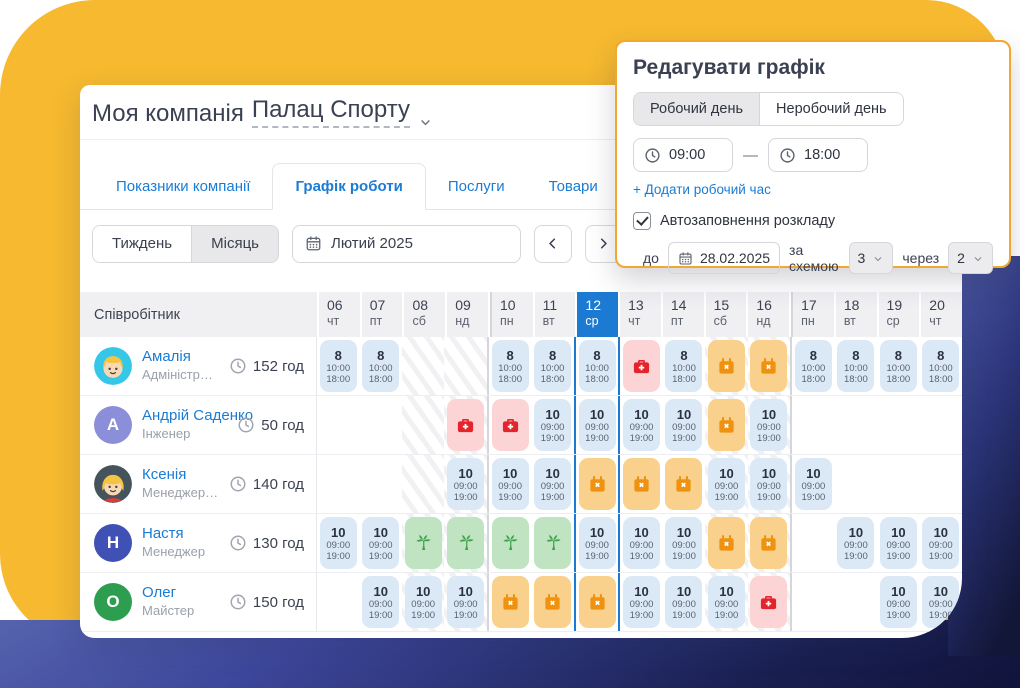 This screenshot has height=688, width=1020. I want to click on employee-cell: О Олег Майстер 150 год, so click(198, 602).